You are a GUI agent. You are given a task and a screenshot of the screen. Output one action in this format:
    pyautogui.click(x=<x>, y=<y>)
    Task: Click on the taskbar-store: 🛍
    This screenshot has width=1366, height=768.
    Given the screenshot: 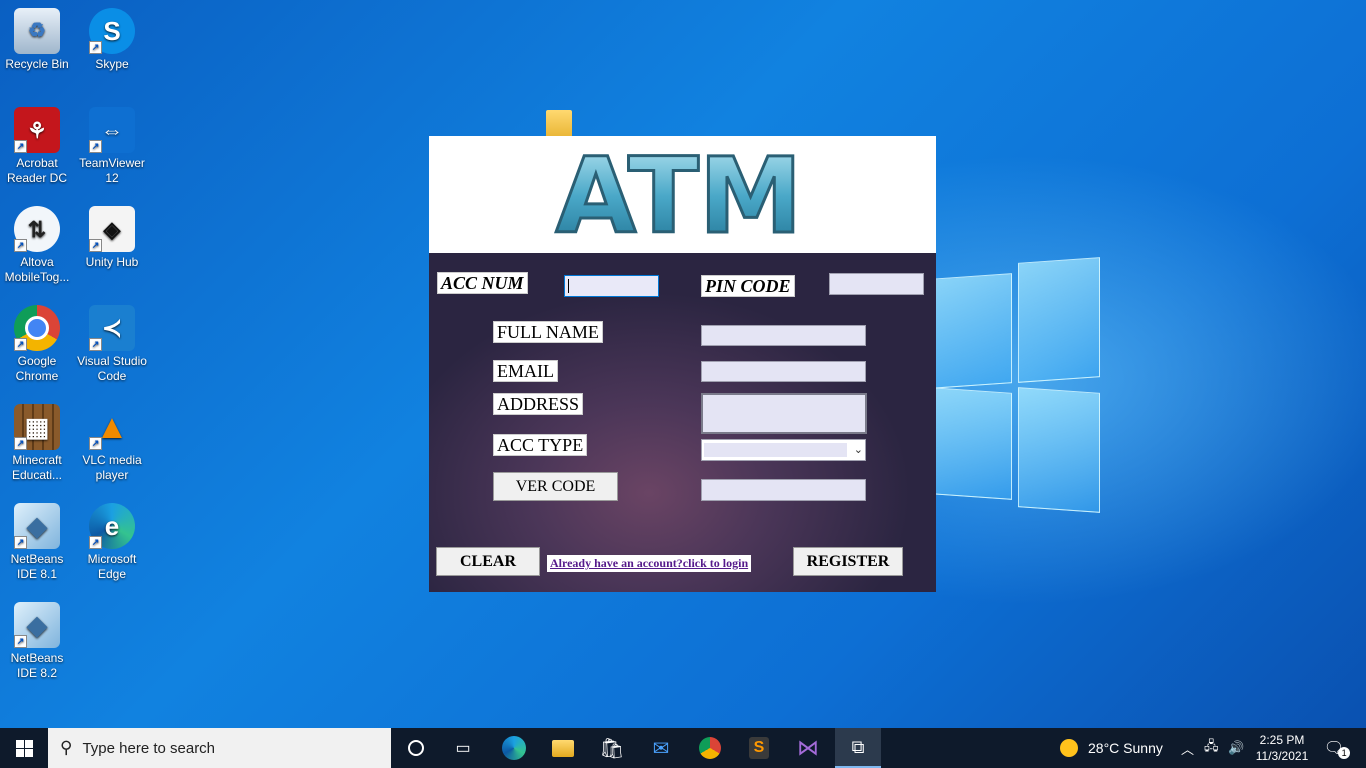 What is the action you would take?
    pyautogui.click(x=612, y=748)
    